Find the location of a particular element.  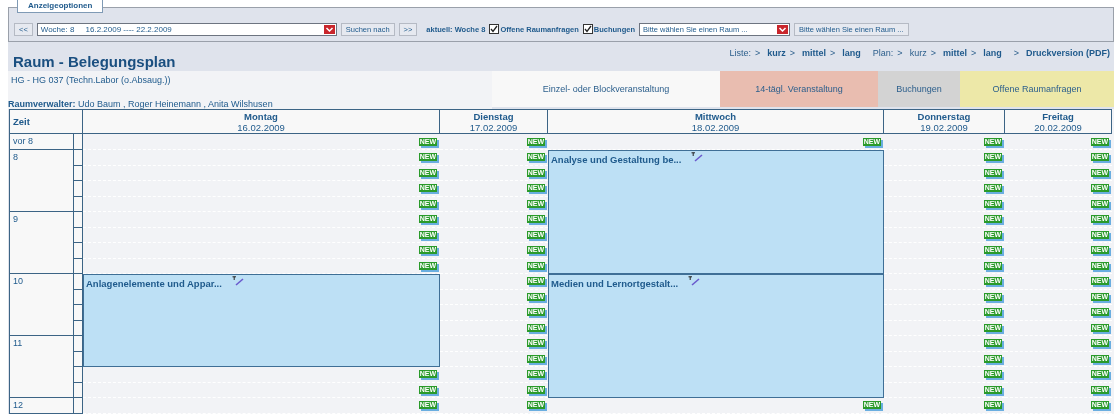

legend-item: Einzel- oder Blockveranstaltung is located at coordinates (606, 89).